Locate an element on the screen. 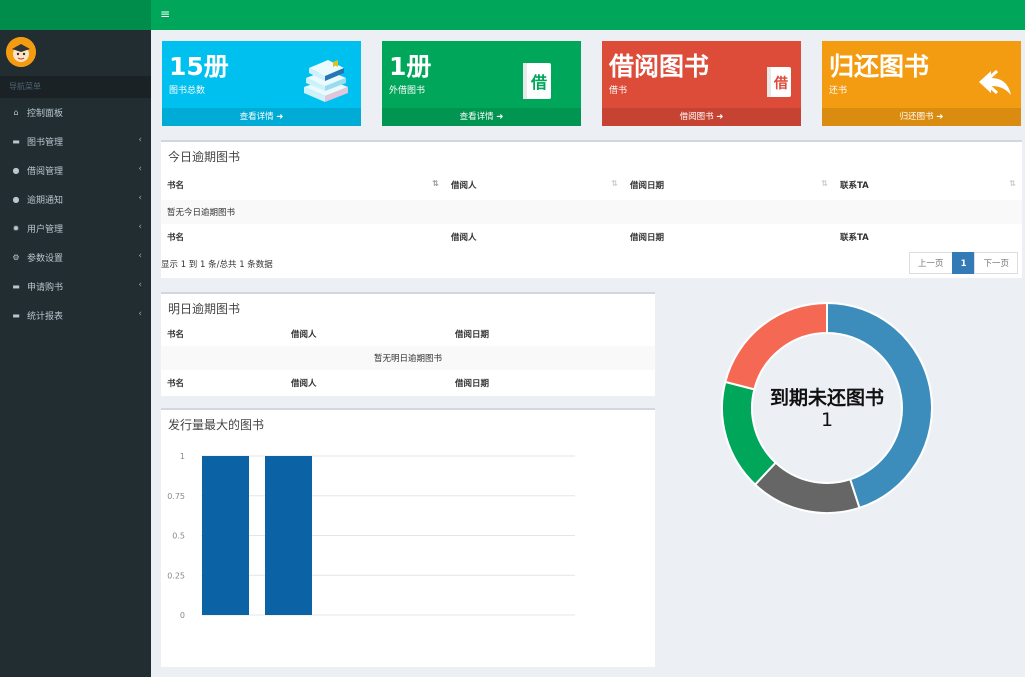 The width and height of the screenshot is (1025, 677). stat-label: 还书 is located at coordinates (838, 91).